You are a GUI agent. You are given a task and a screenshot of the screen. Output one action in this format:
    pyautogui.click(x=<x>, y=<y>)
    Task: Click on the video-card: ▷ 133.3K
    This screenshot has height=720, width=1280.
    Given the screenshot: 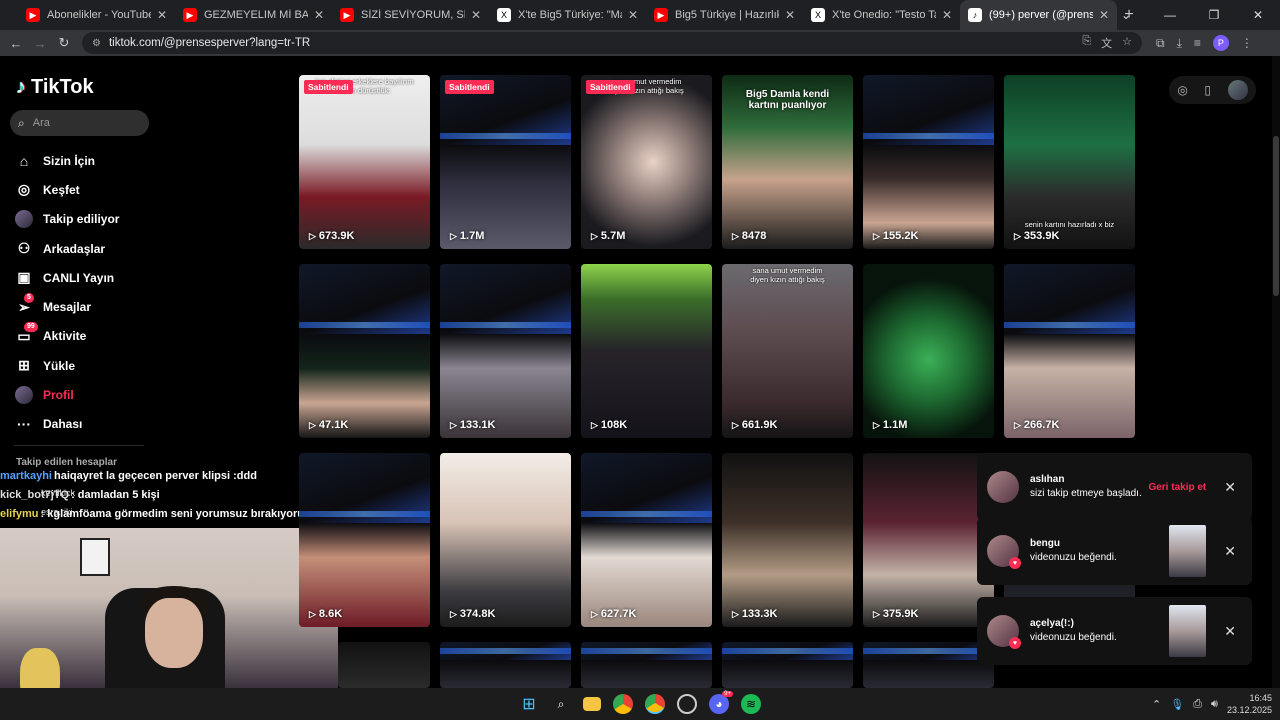 What is the action you would take?
    pyautogui.click(x=787, y=540)
    